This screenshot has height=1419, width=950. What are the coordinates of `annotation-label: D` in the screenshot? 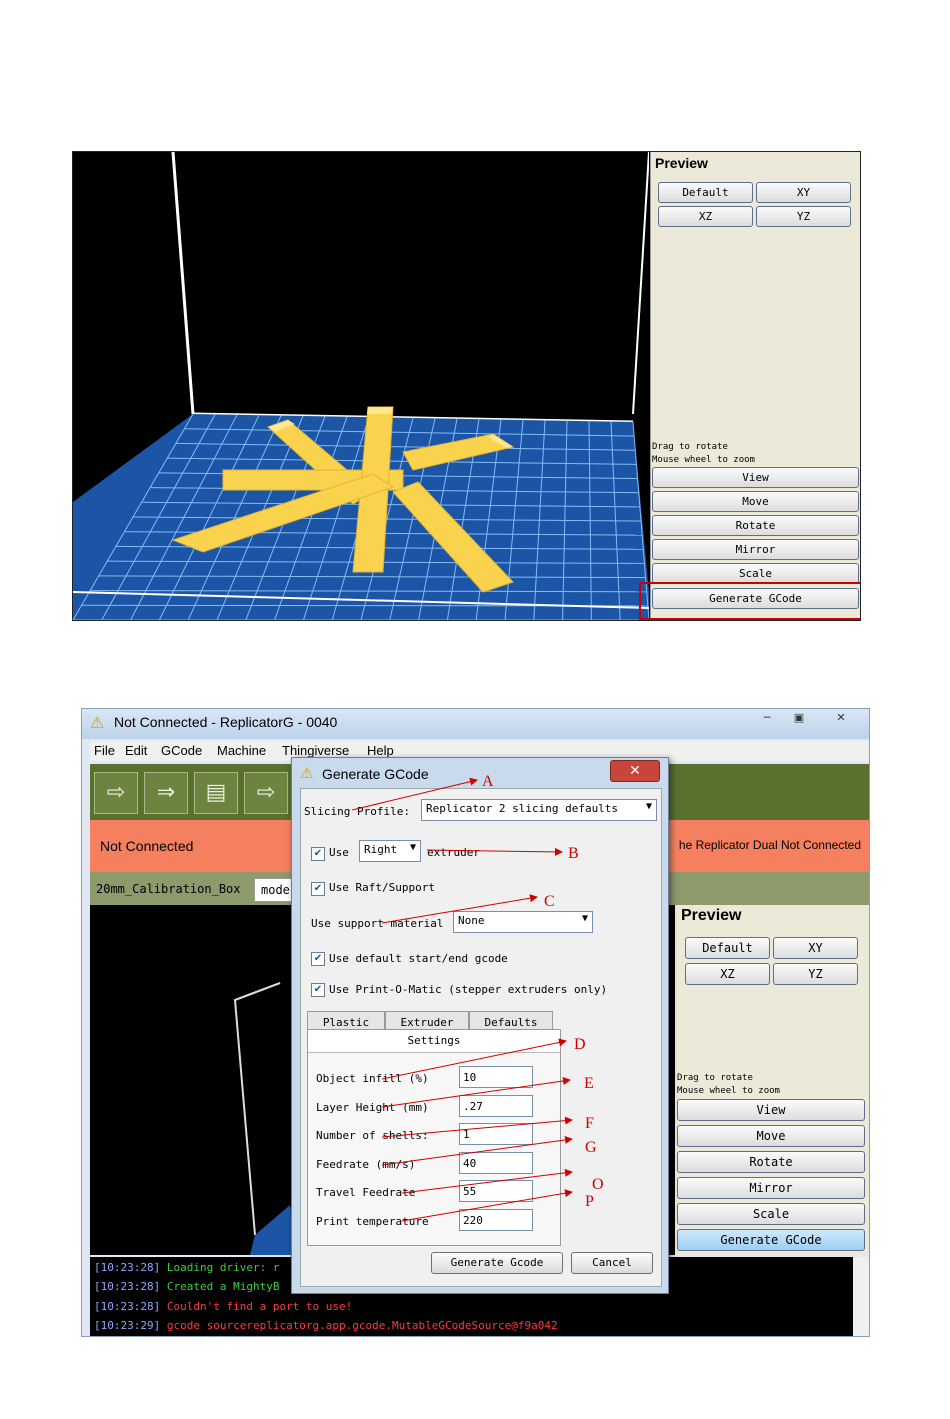 It's located at (580, 1044).